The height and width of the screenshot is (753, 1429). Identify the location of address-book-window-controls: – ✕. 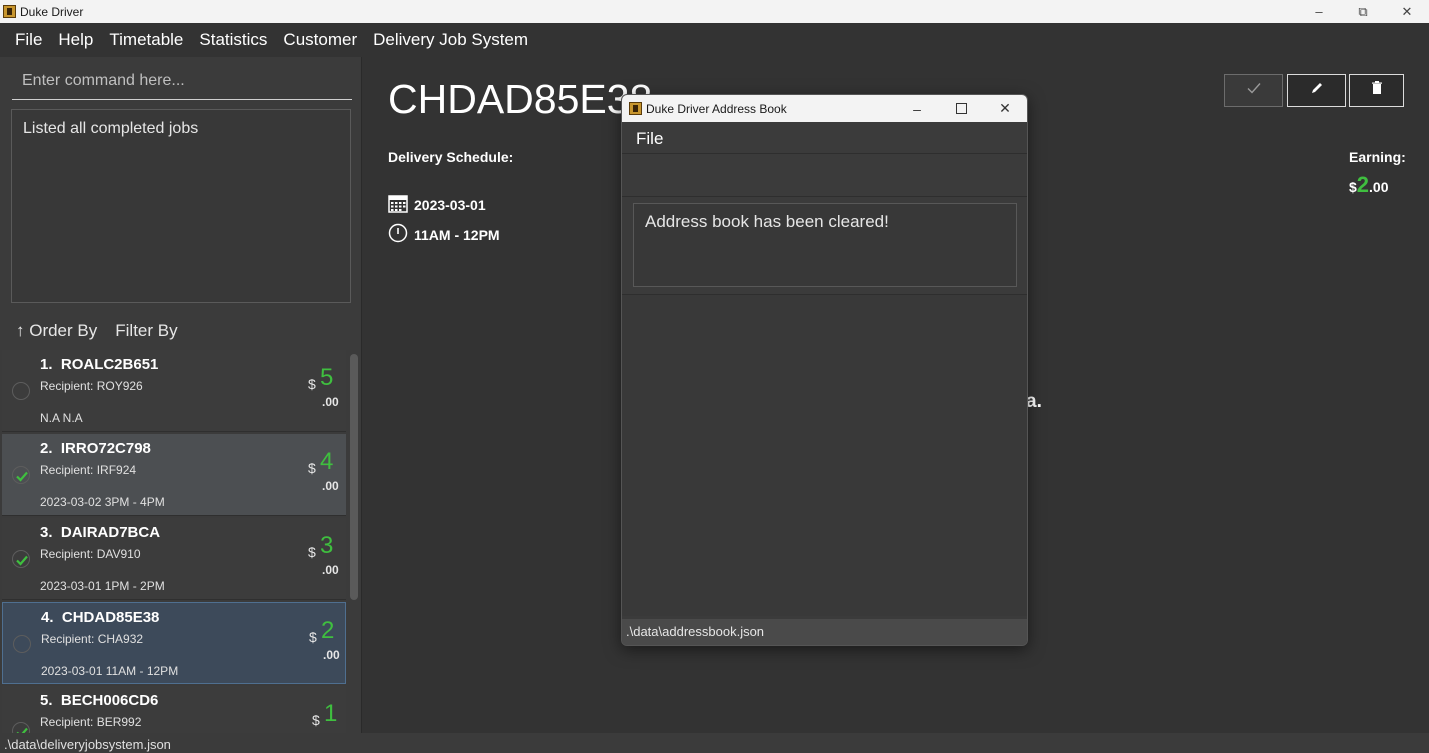
(961, 108).